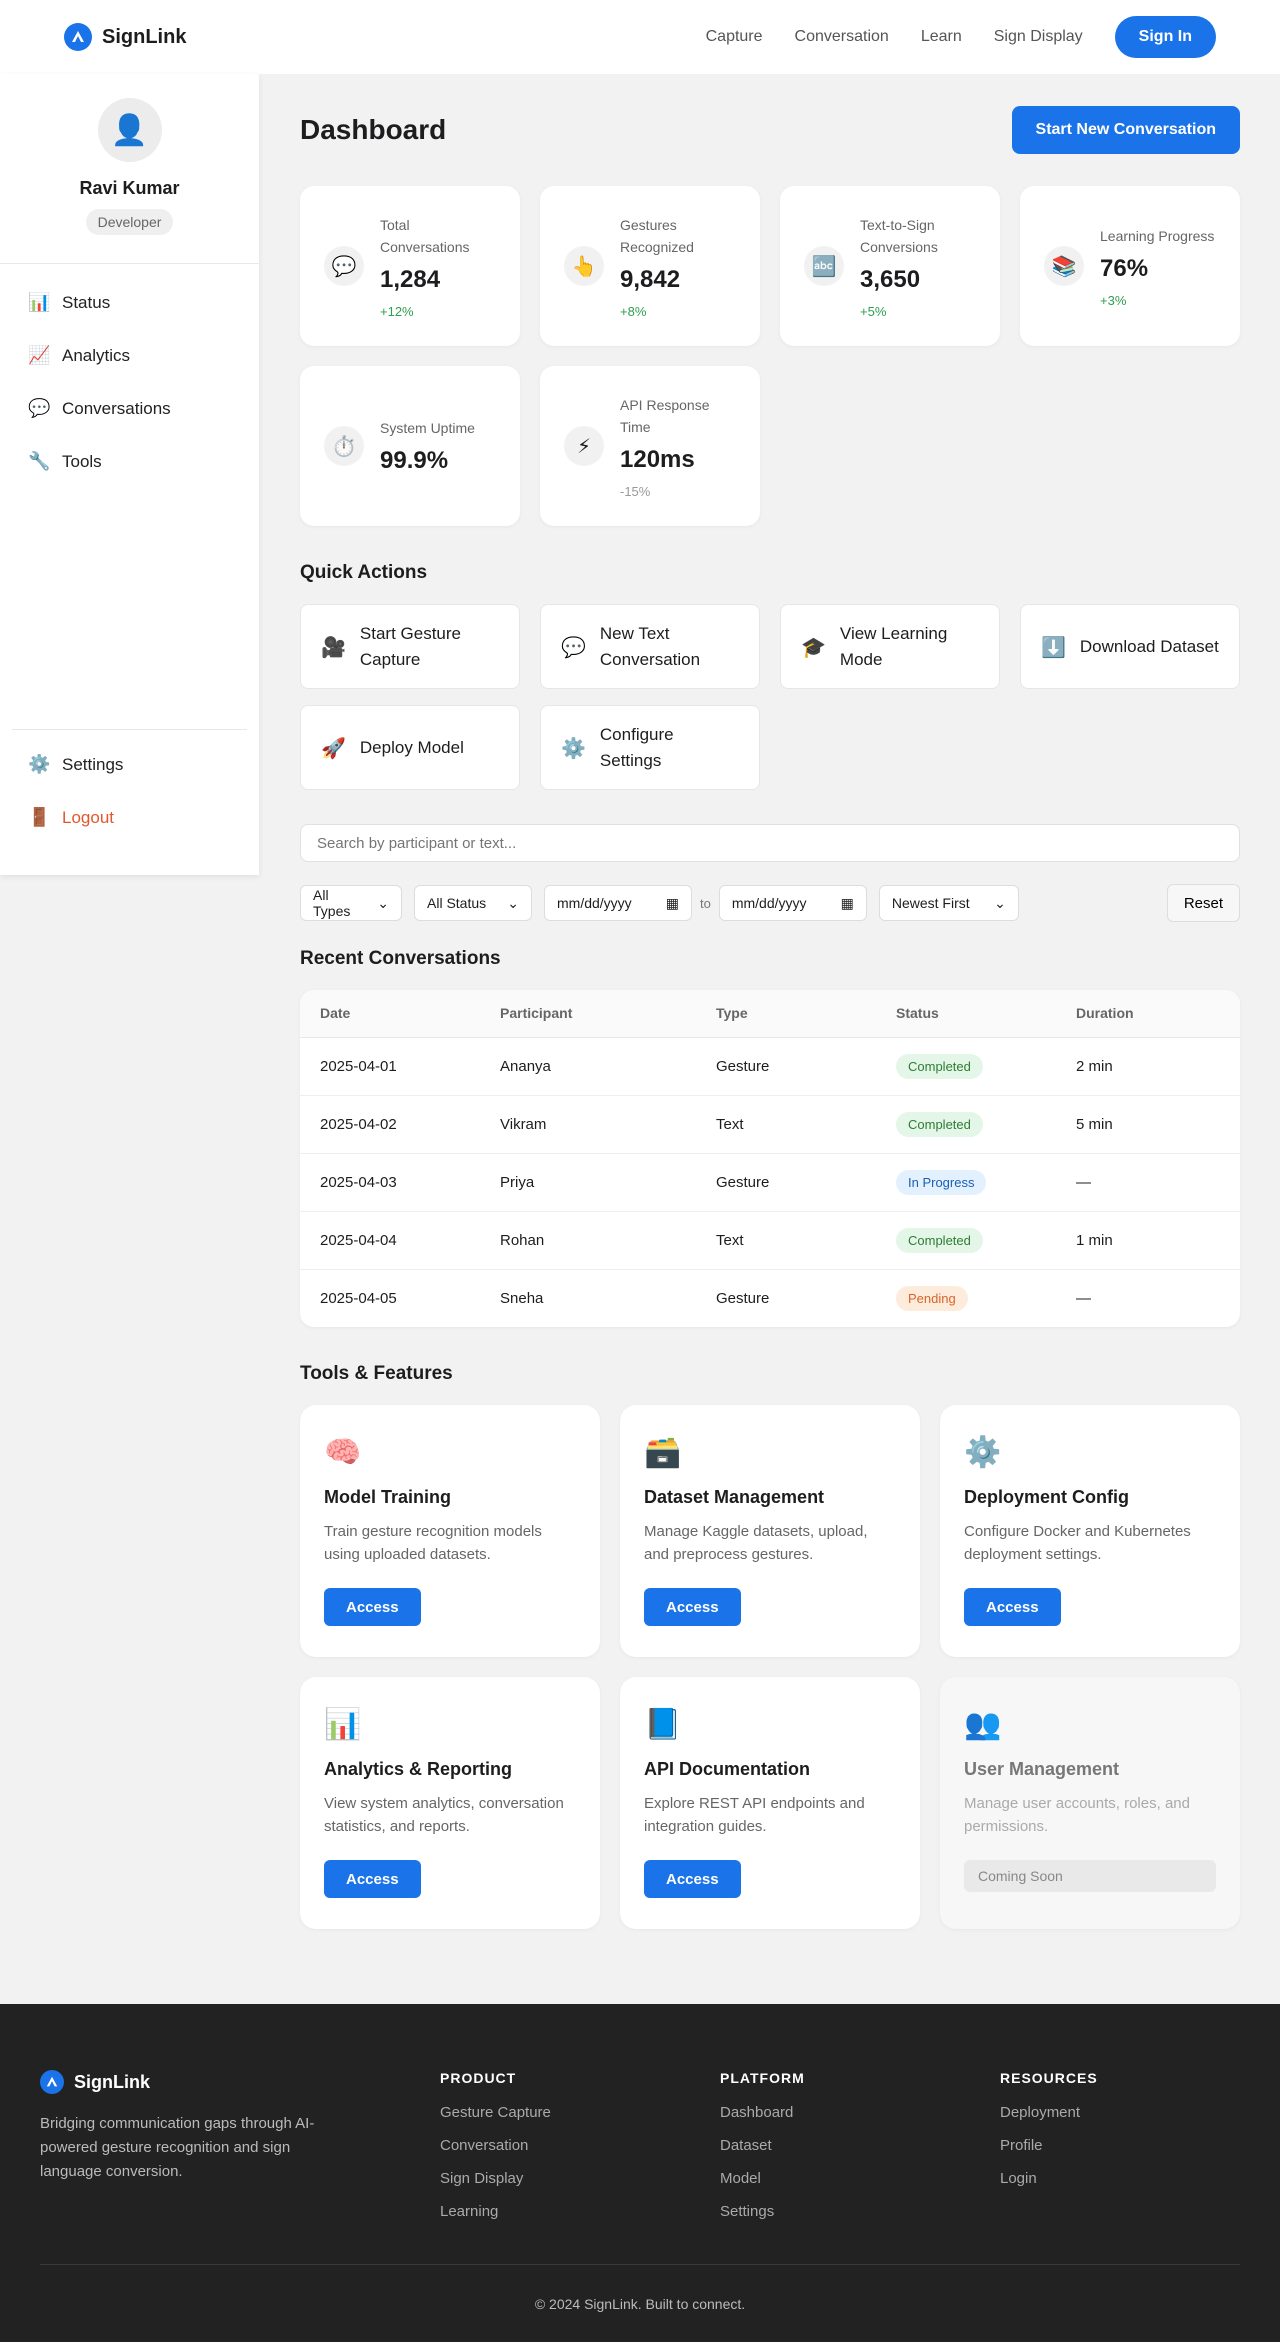  I want to click on quick-action-view-learning-mode: 🎓 View Learning Mode, so click(890, 646).